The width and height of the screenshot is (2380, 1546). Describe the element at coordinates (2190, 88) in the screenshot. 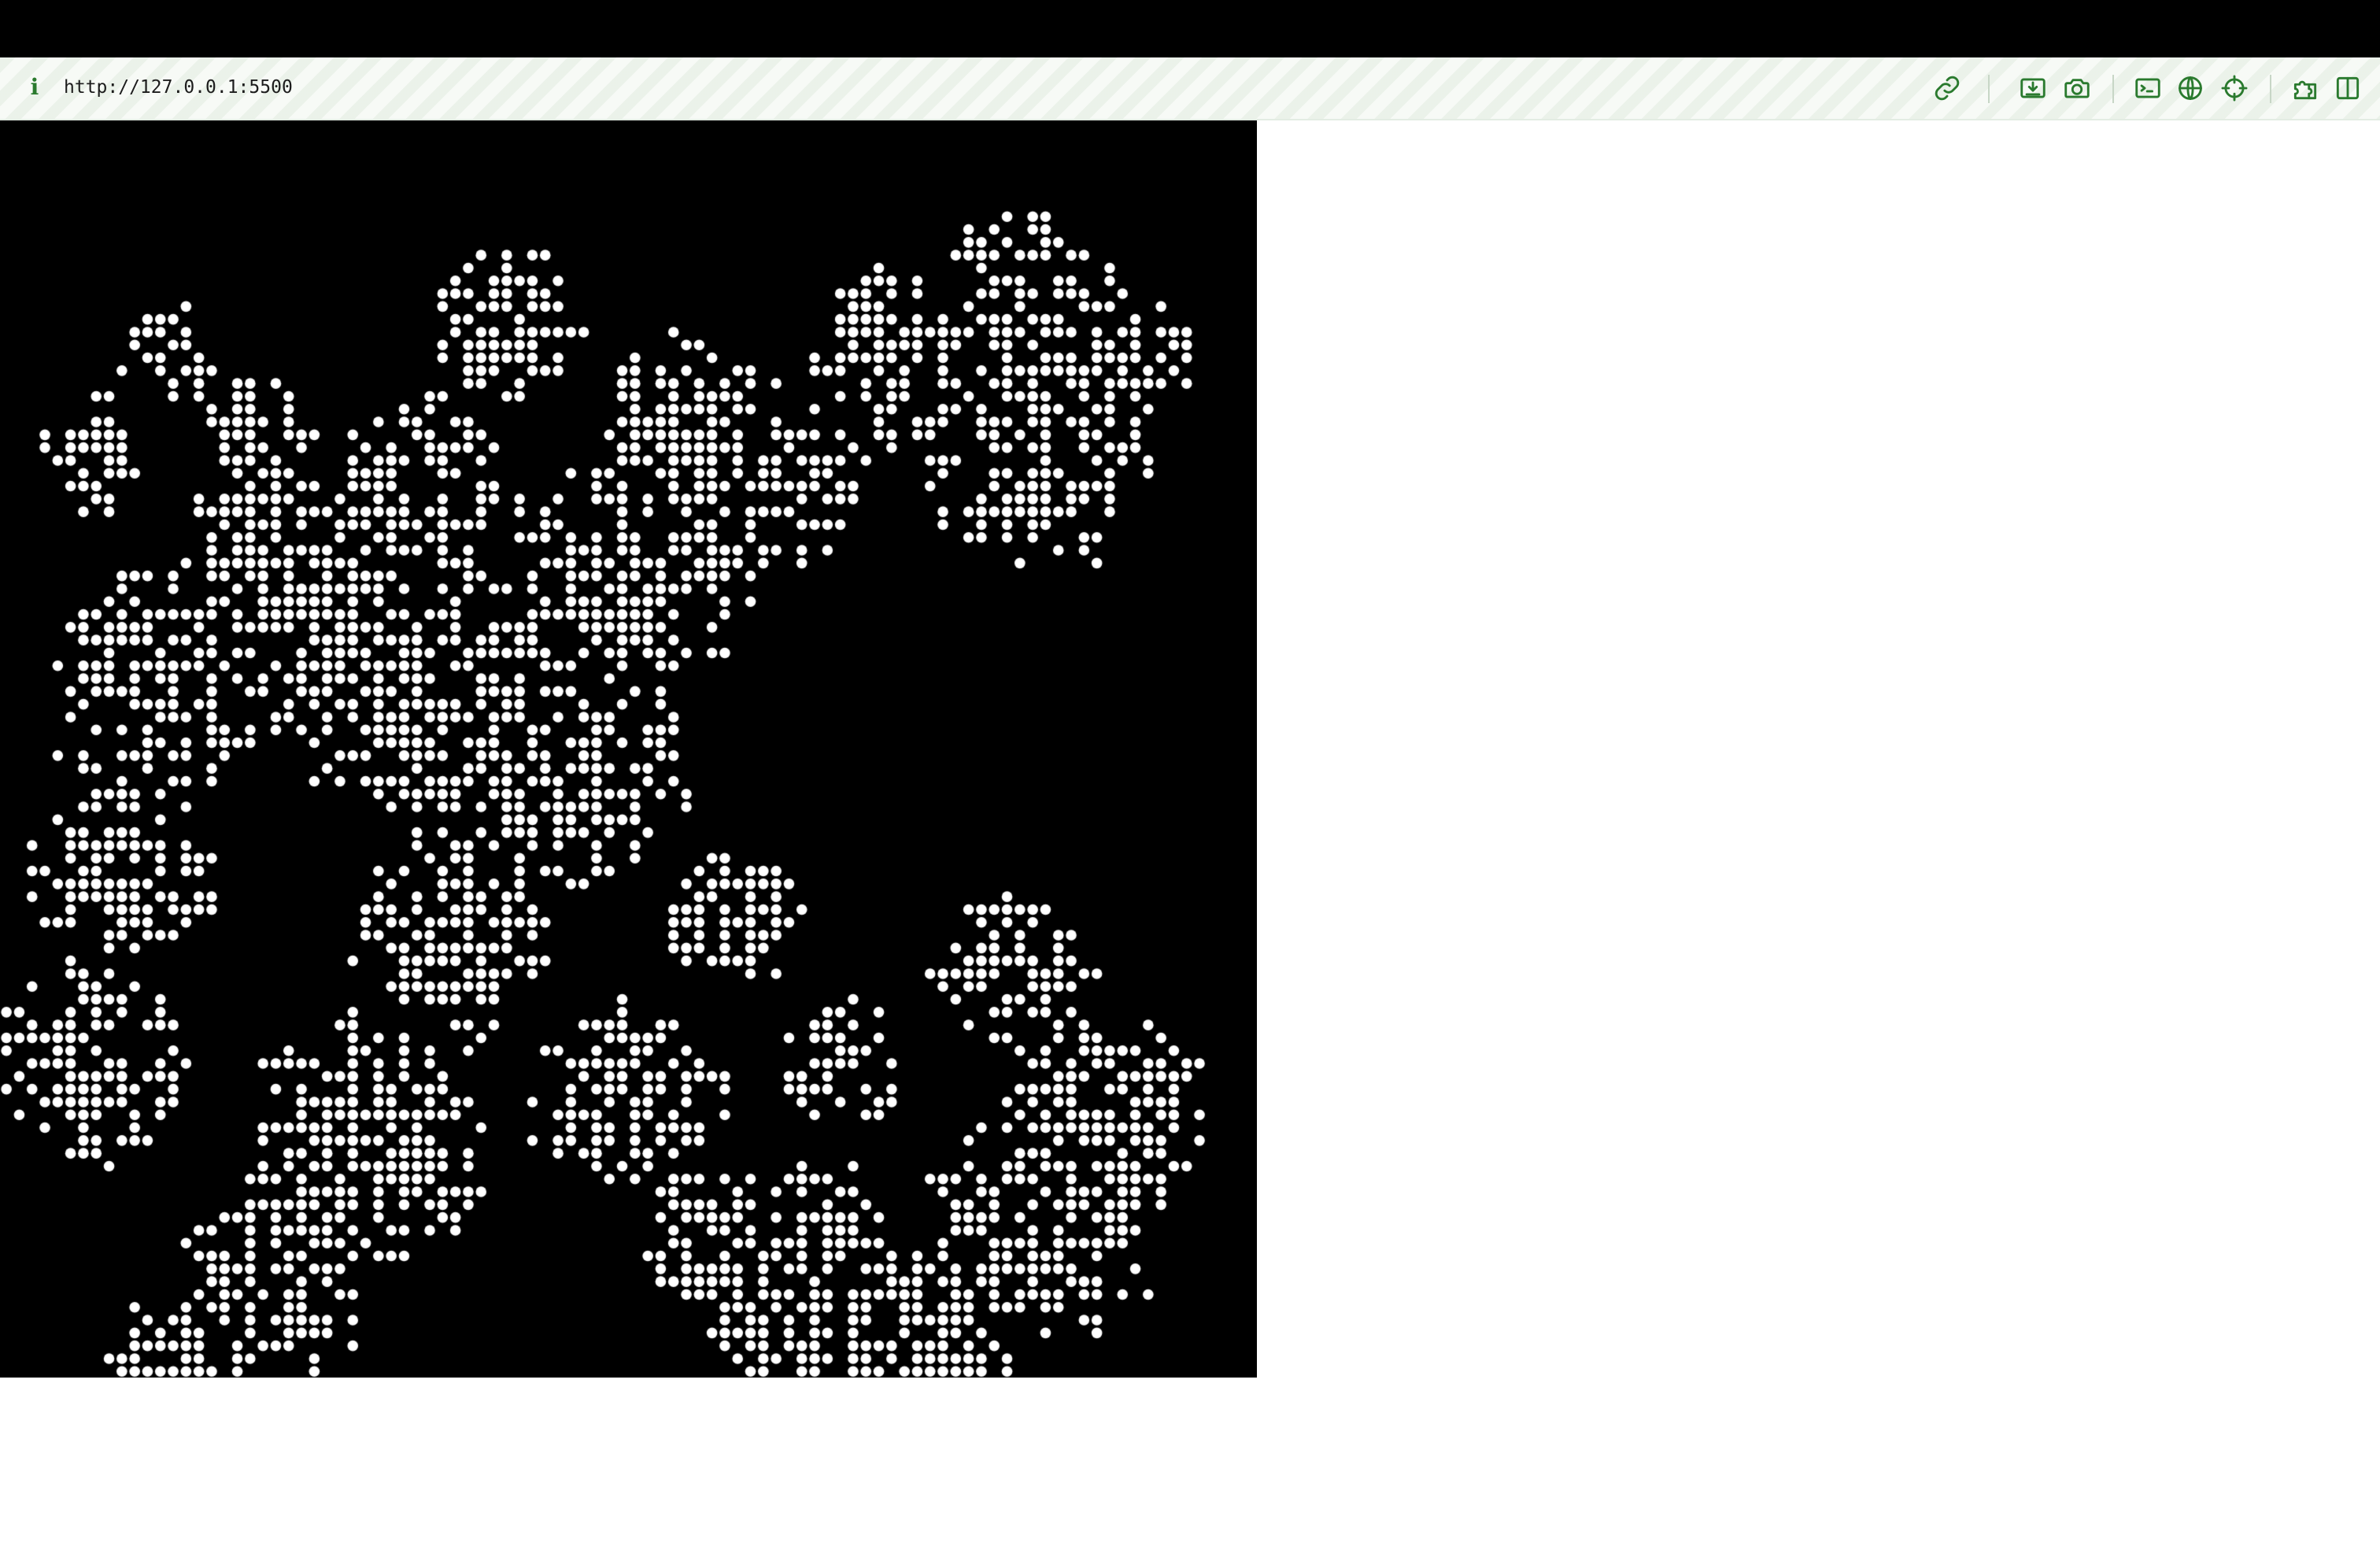

I see `globe-icon` at that location.